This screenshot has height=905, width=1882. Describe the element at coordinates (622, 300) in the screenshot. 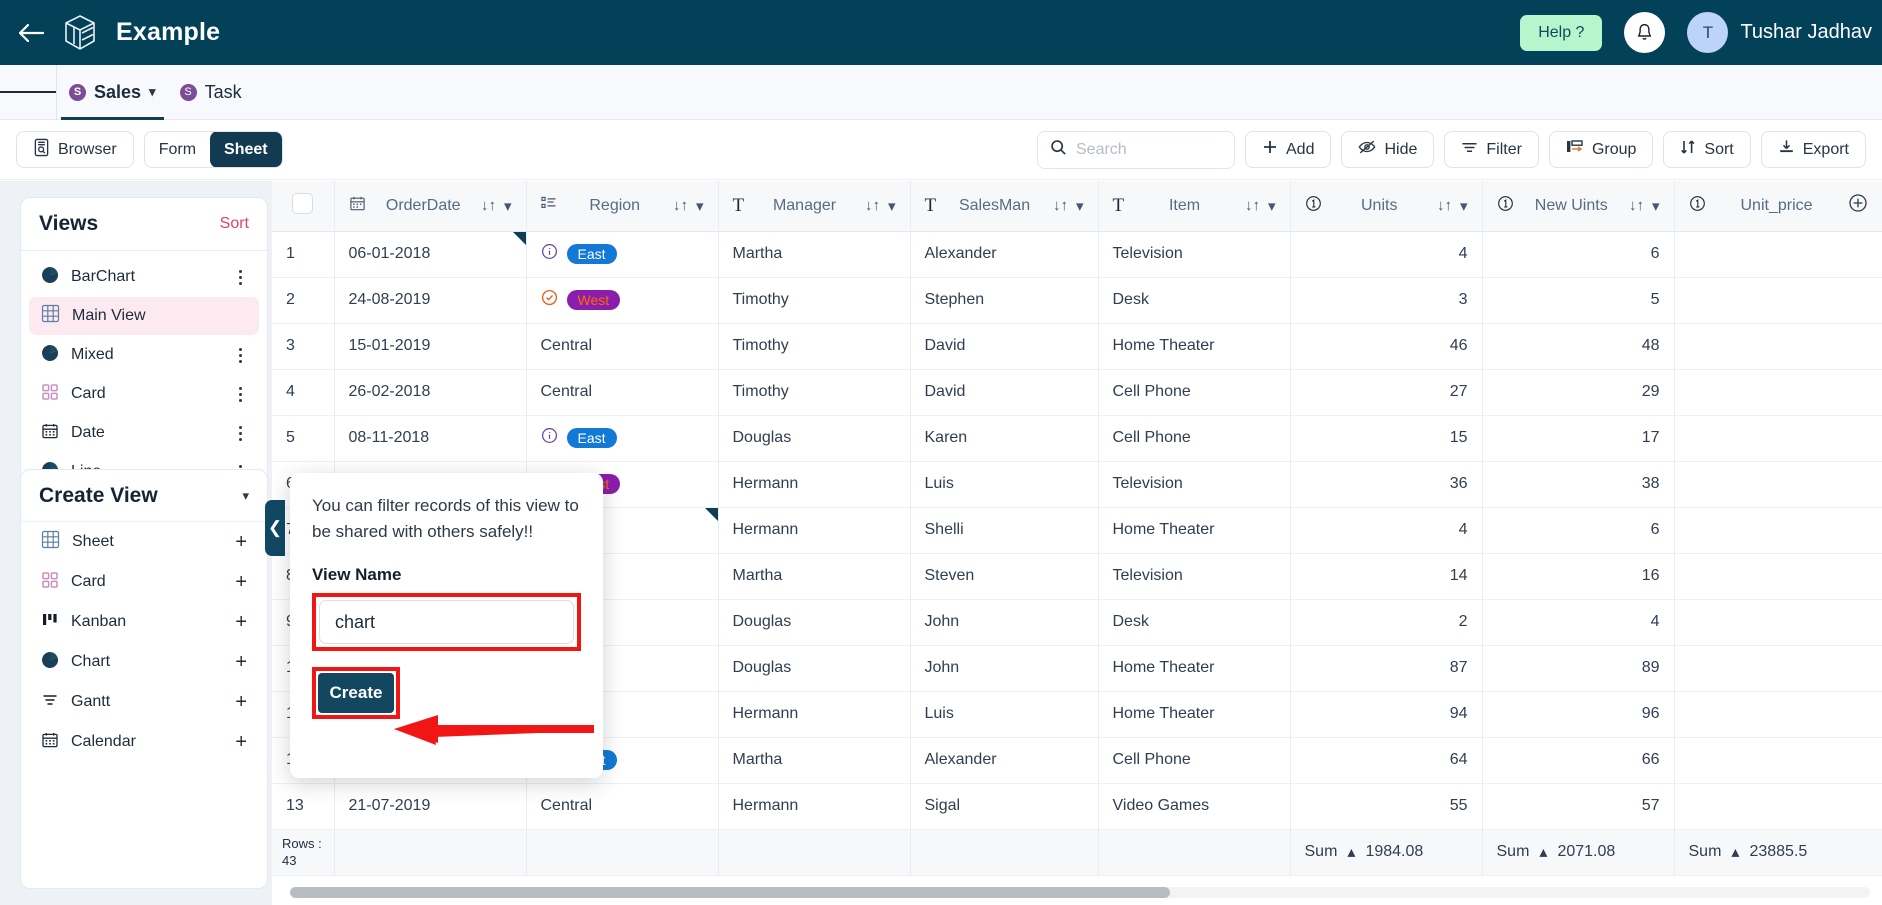

I see `cell-region: West` at that location.